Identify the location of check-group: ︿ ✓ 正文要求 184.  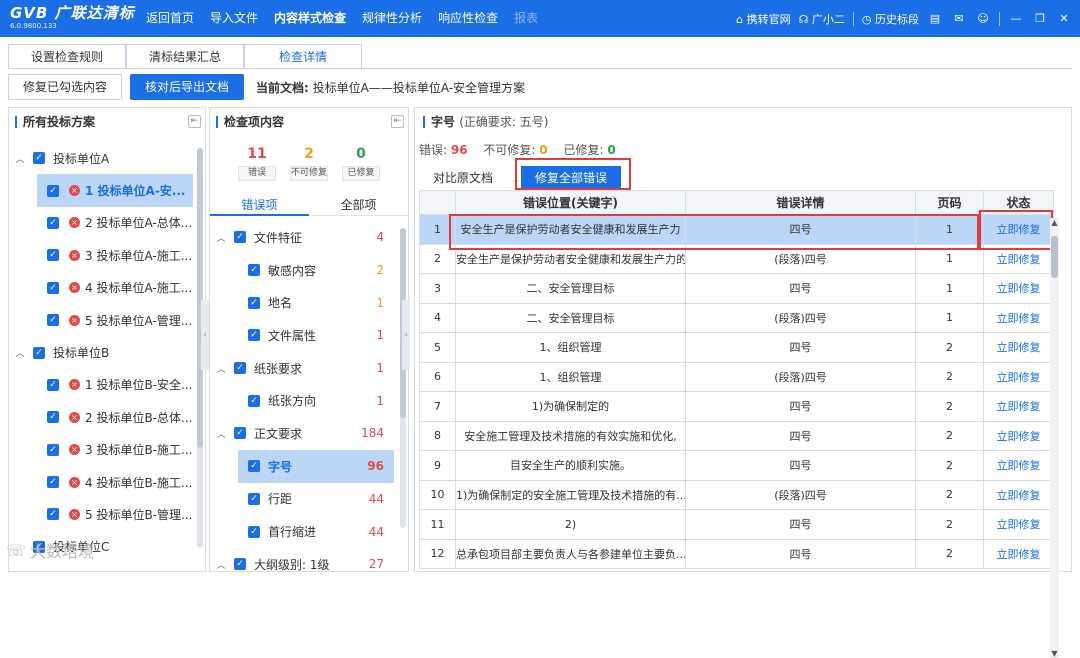
(302, 433).